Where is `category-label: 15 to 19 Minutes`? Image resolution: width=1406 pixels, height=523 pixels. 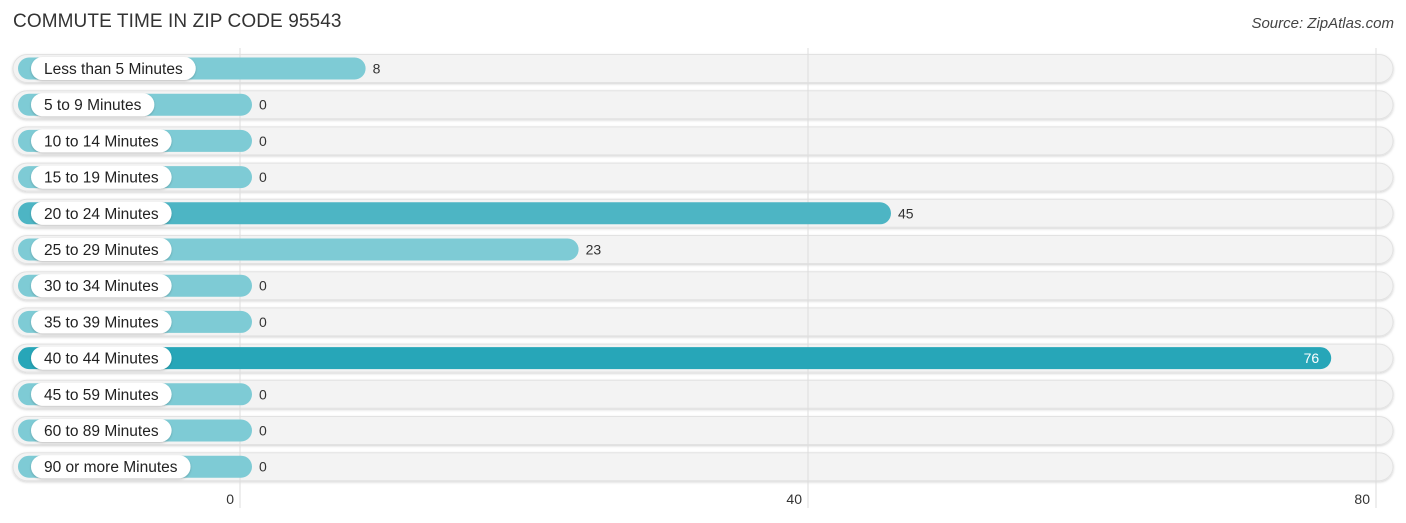 category-label: 15 to 19 Minutes is located at coordinates (101, 178).